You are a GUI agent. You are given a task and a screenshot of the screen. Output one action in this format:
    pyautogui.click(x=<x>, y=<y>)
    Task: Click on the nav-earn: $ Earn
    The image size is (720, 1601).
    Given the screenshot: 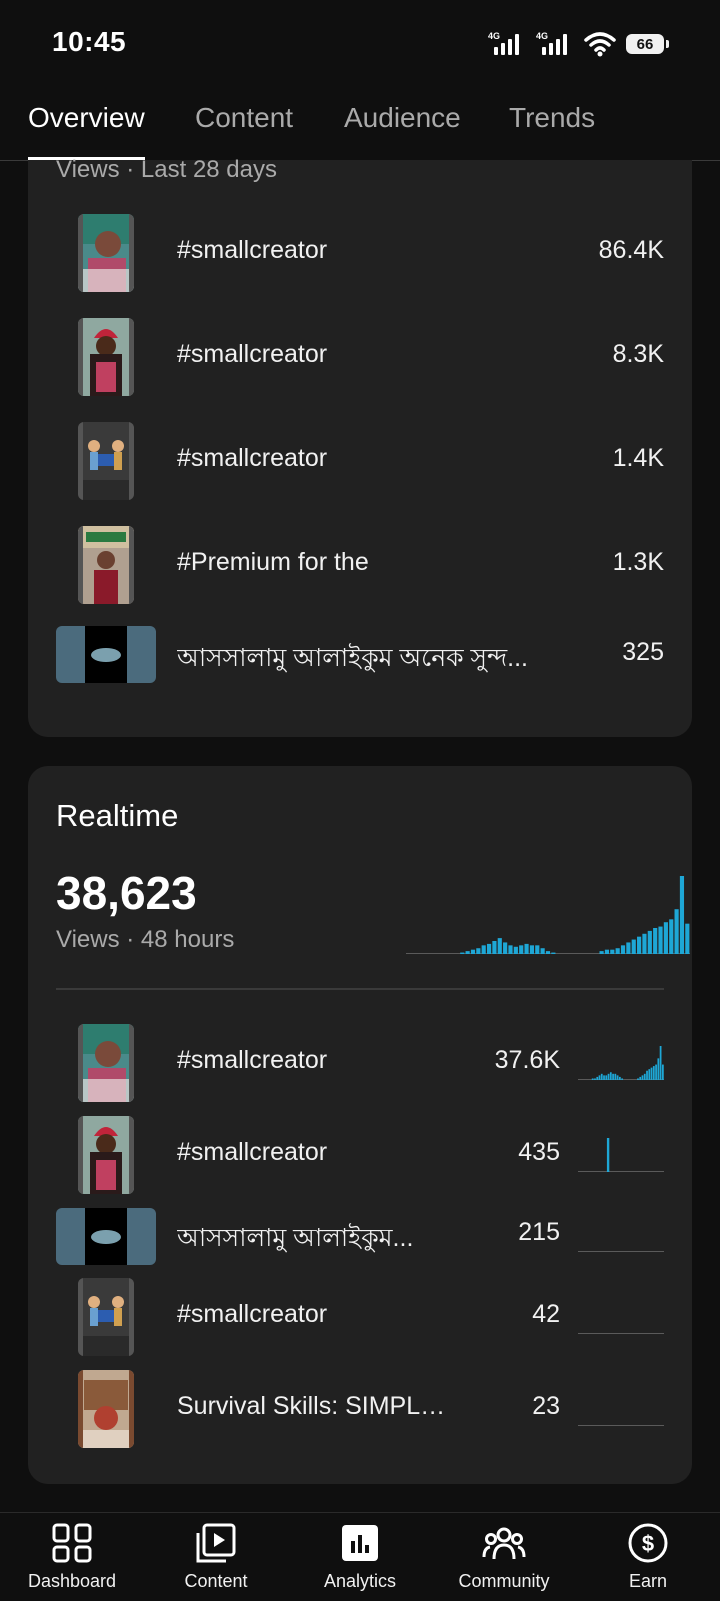 What is the action you would take?
    pyautogui.click(x=648, y=1556)
    